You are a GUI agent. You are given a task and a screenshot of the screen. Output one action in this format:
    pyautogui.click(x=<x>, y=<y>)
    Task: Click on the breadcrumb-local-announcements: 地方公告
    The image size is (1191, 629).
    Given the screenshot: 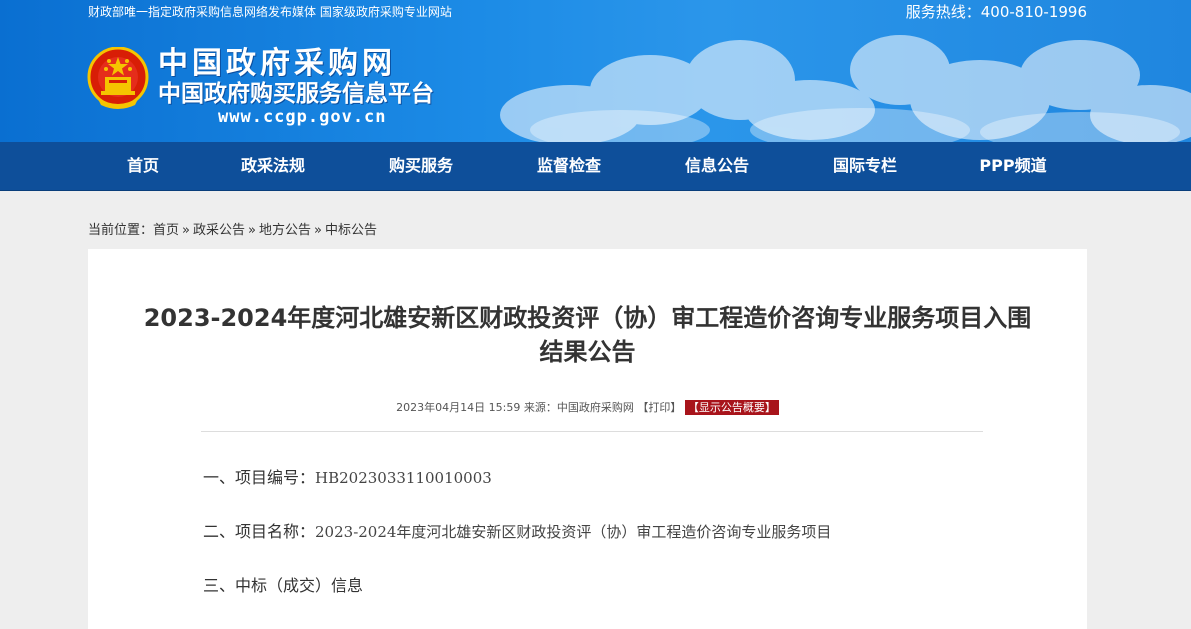 What is the action you would take?
    pyautogui.click(x=285, y=230)
    